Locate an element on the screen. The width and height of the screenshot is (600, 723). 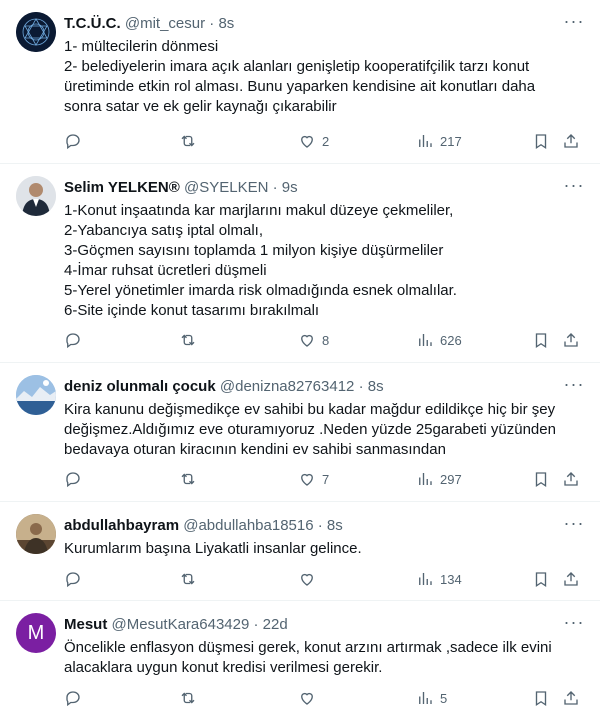
timestamp: 9s is located at coordinates (290, 187).